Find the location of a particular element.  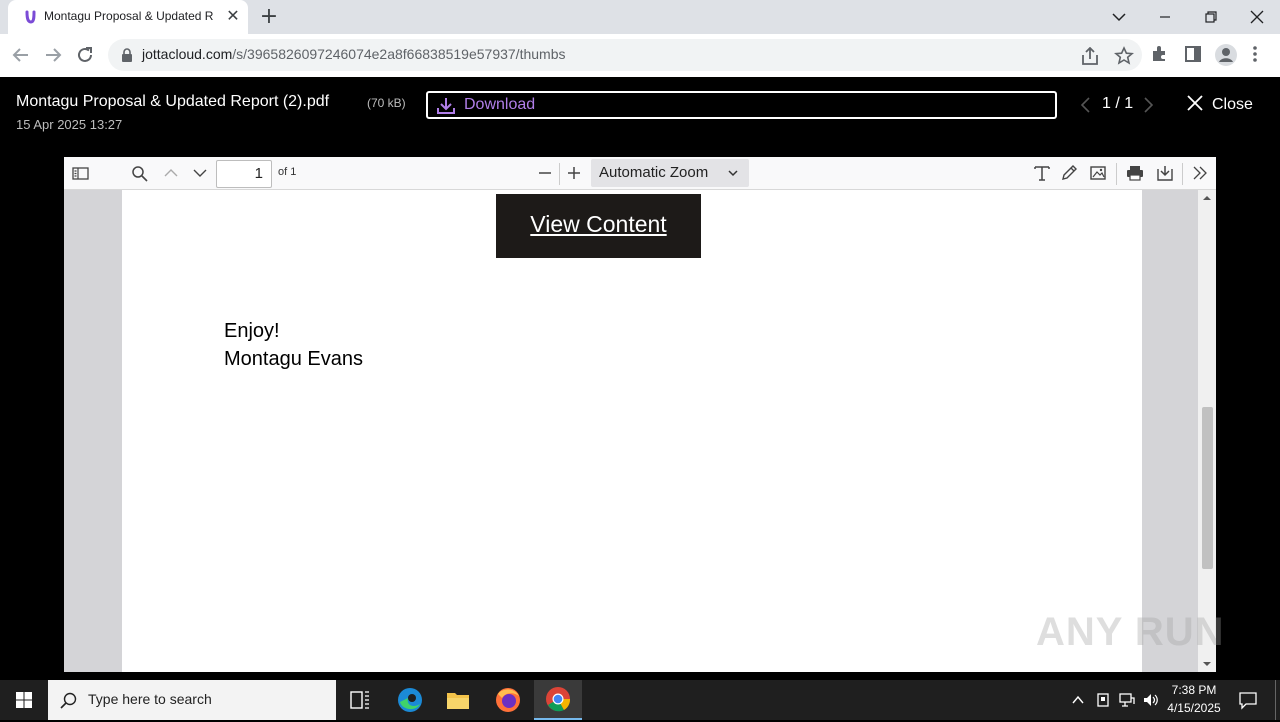

scroll-down-arrow-icon is located at coordinates (1207, 664).